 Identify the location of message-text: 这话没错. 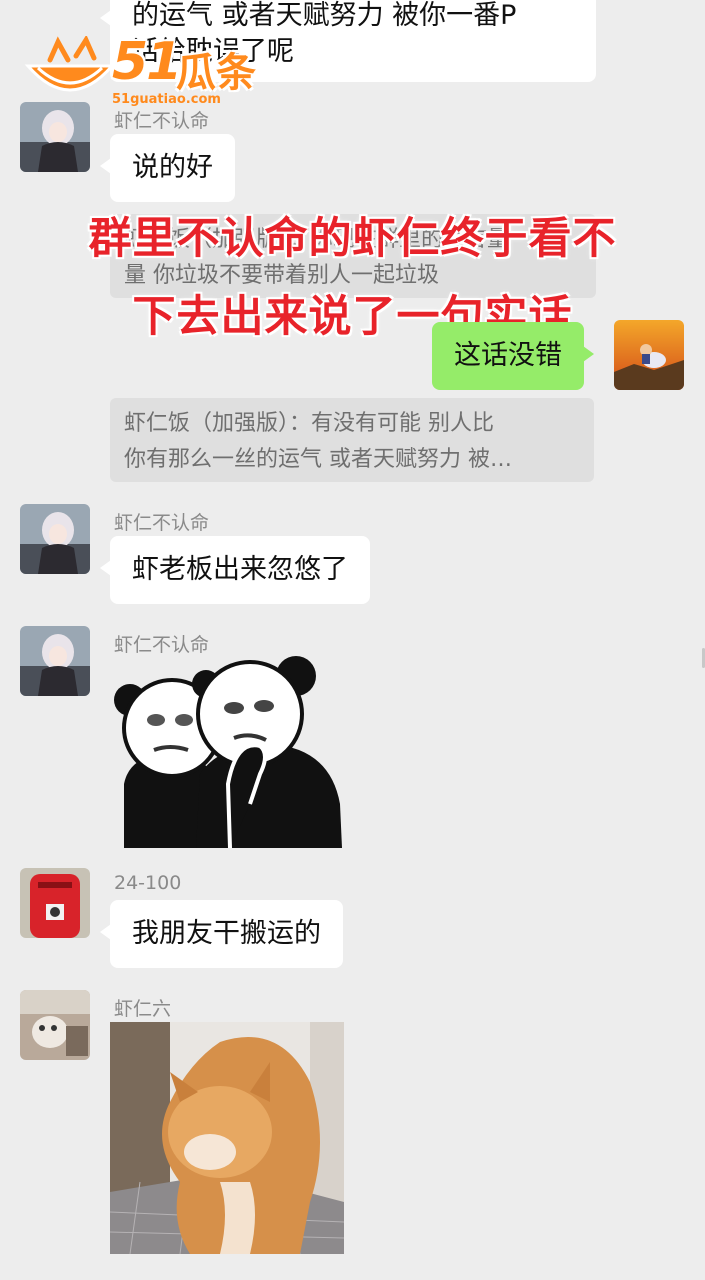
(508, 355).